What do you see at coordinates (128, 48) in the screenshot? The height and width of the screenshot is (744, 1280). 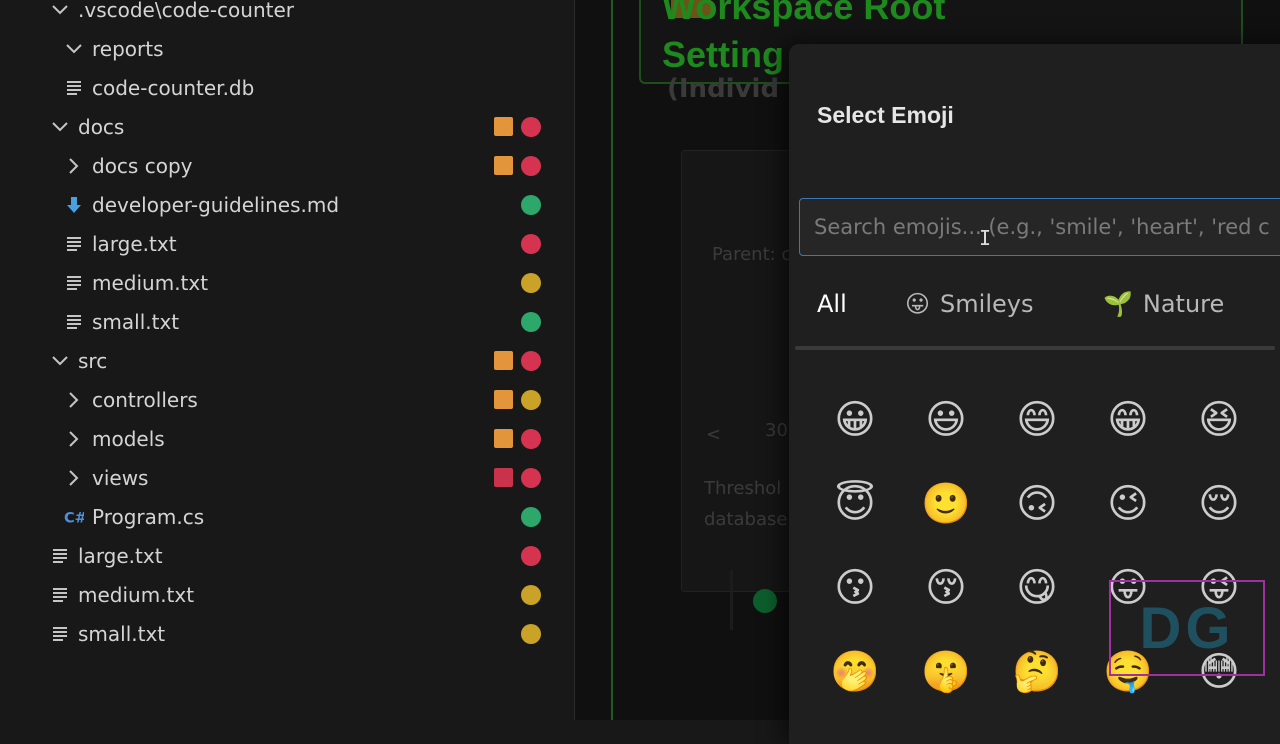 I see `tree-item-label: reports` at bounding box center [128, 48].